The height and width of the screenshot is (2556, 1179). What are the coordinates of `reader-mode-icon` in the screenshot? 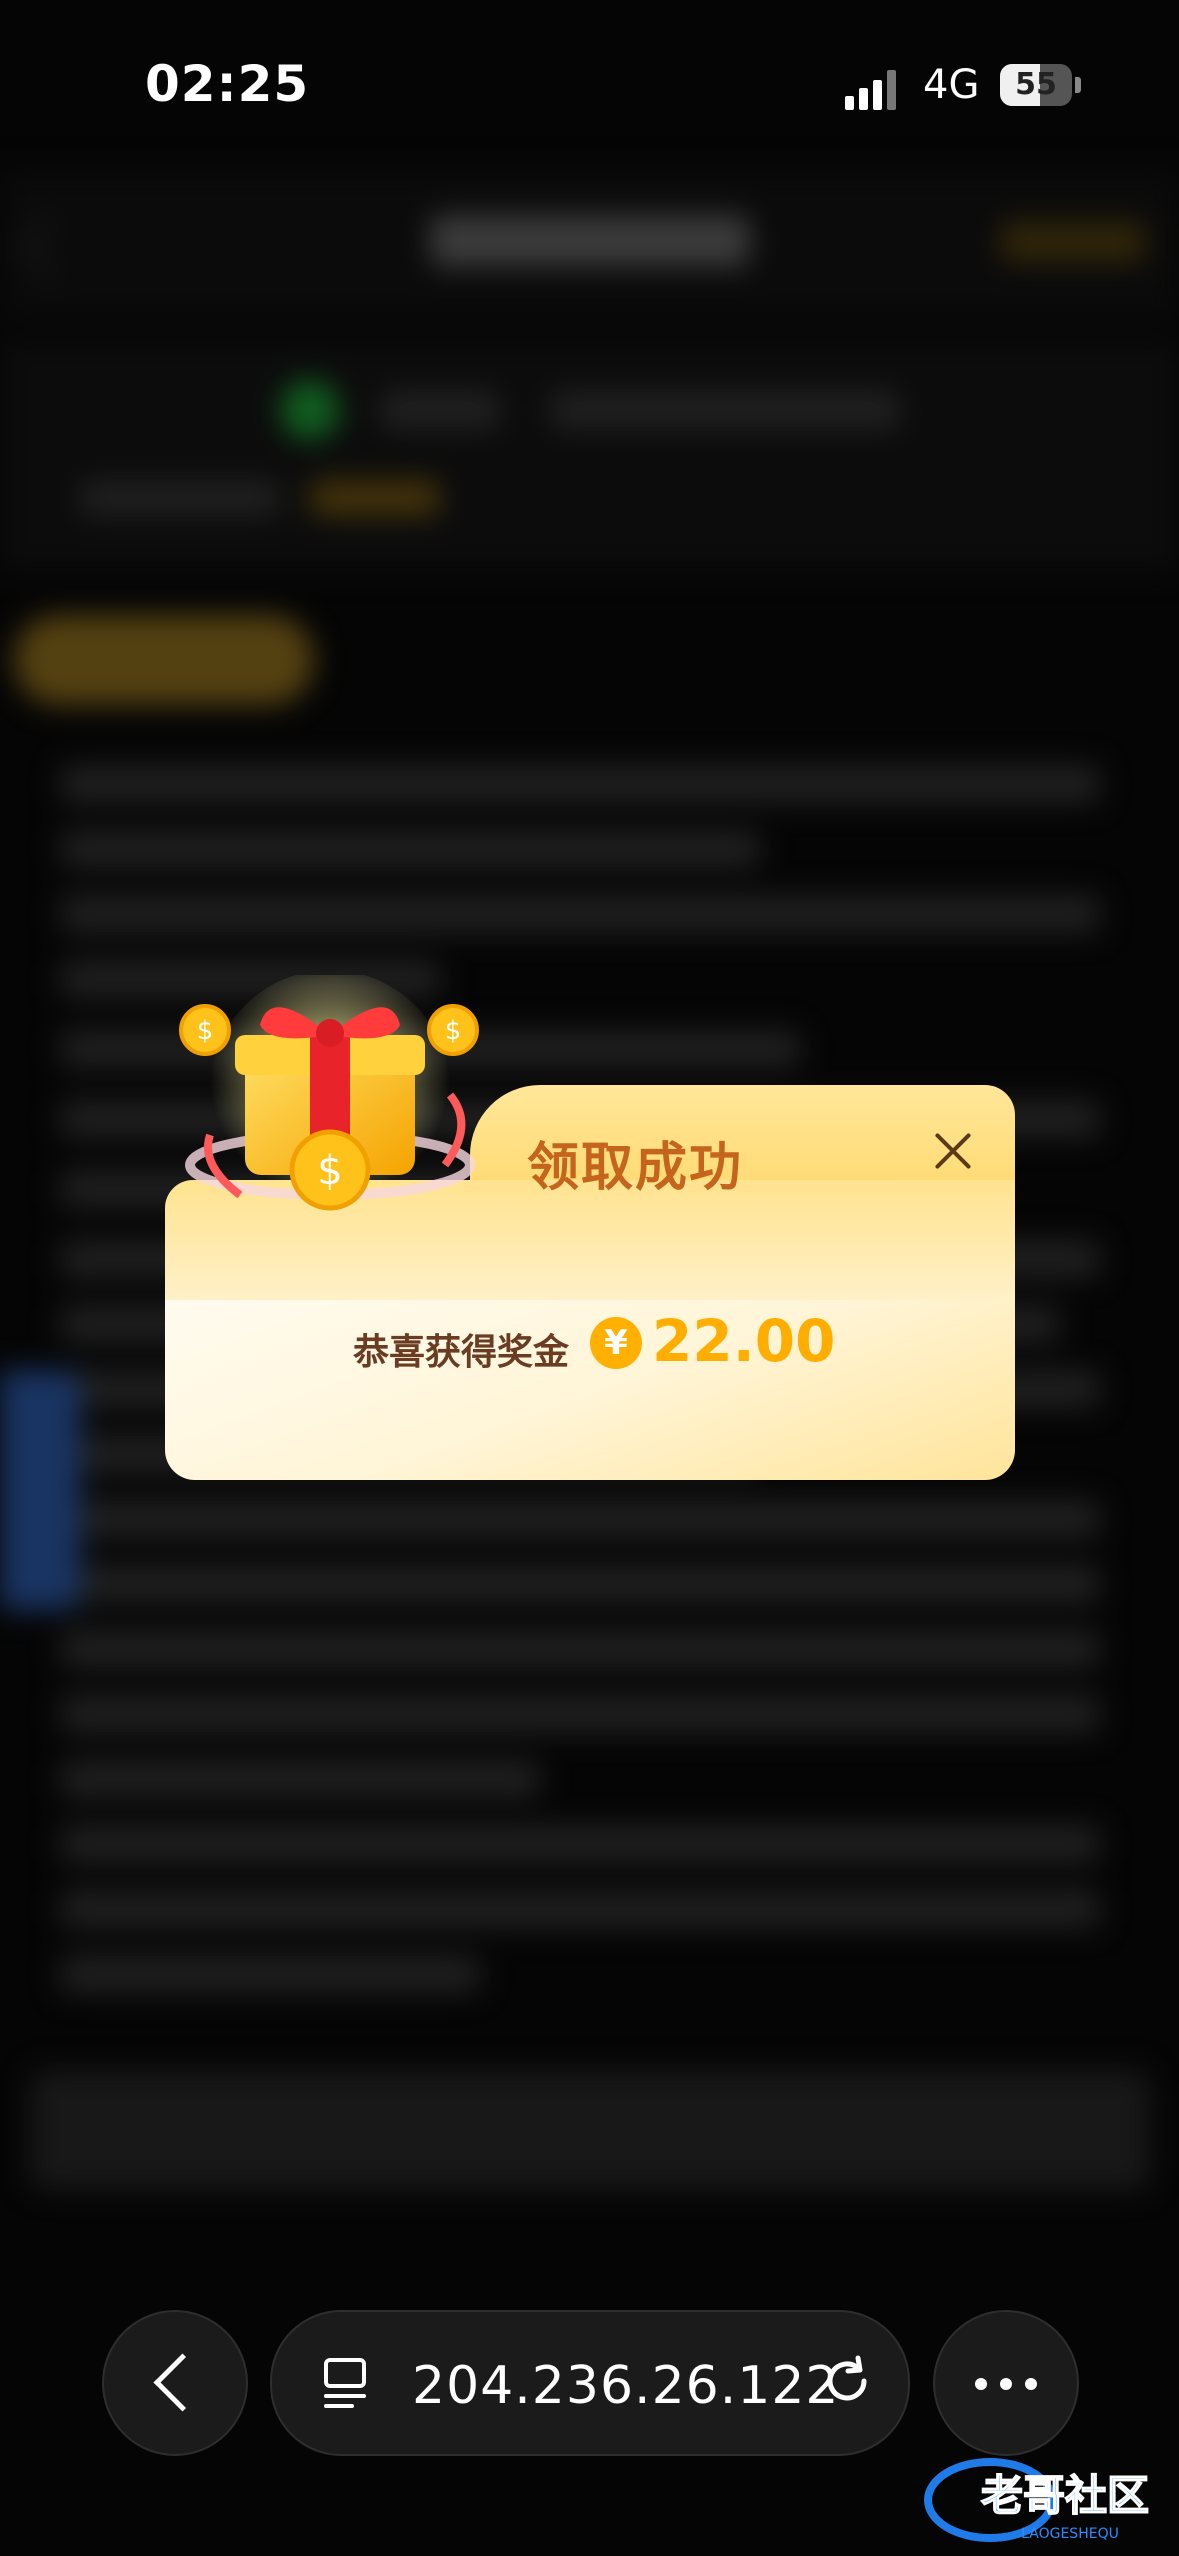 It's located at (345, 2383).